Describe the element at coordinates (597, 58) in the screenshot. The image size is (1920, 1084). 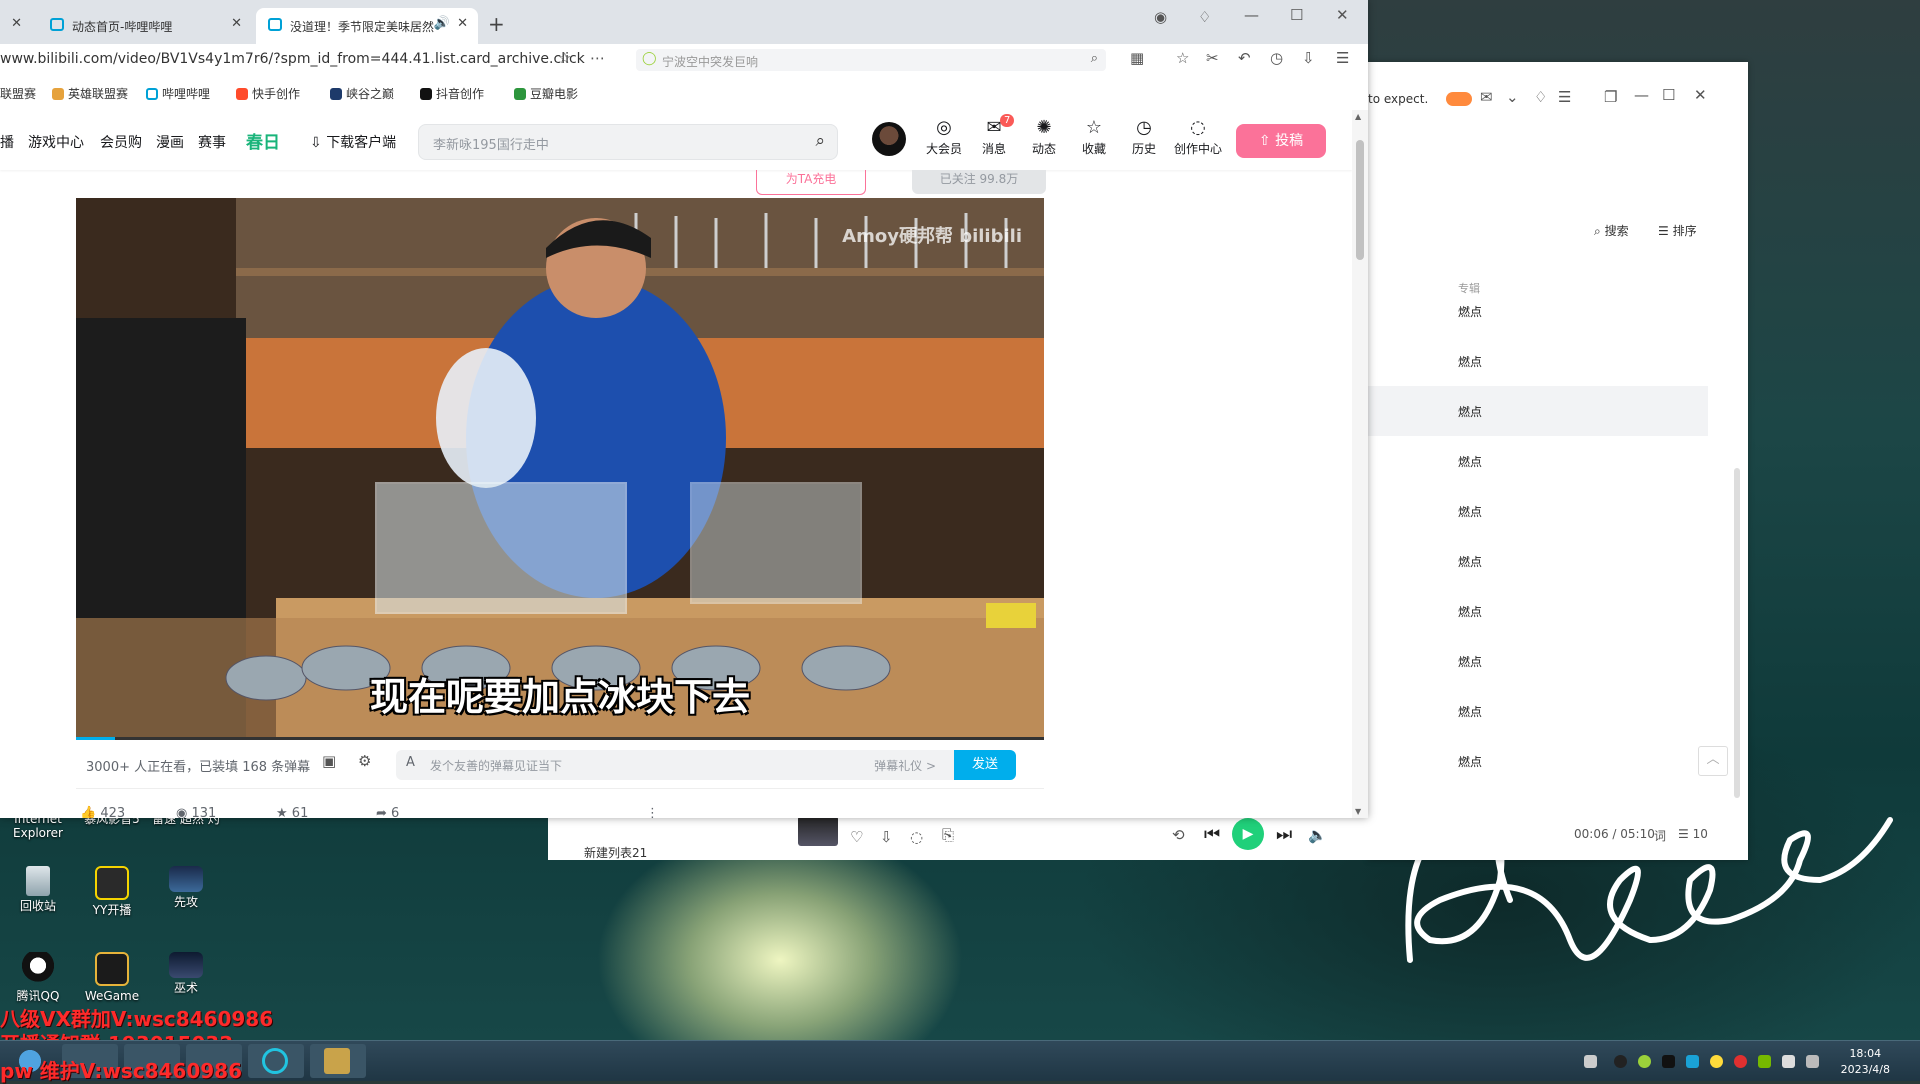
I see `more-icon: ⋯` at that location.